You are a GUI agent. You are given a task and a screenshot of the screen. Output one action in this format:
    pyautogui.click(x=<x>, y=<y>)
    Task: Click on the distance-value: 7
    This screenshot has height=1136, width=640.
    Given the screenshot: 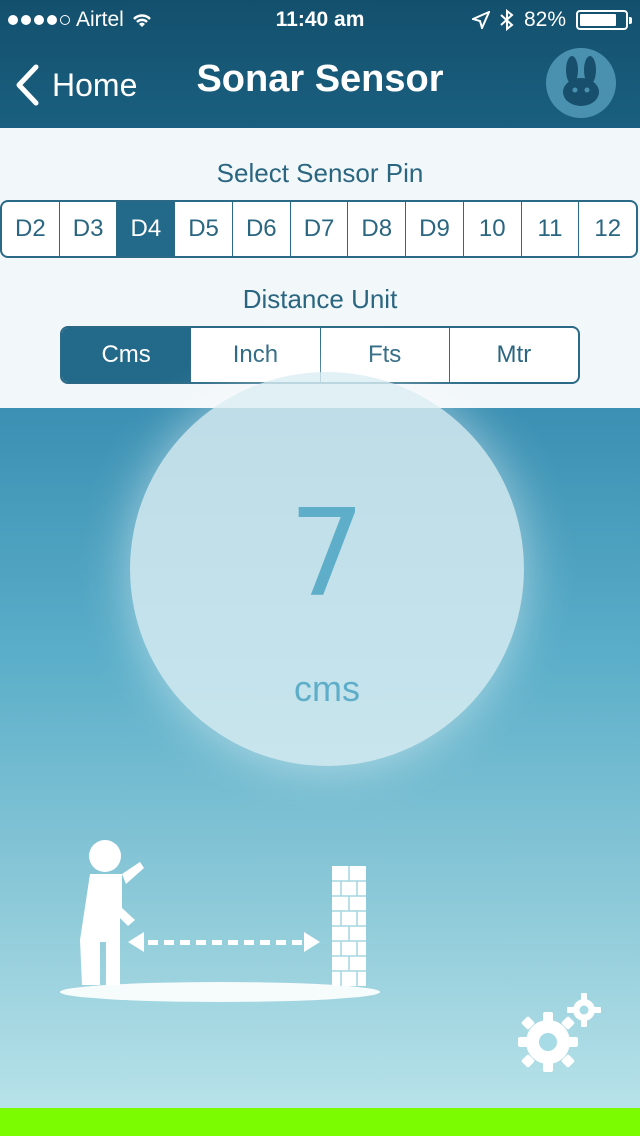 What is the action you would take?
    pyautogui.click(x=327, y=554)
    